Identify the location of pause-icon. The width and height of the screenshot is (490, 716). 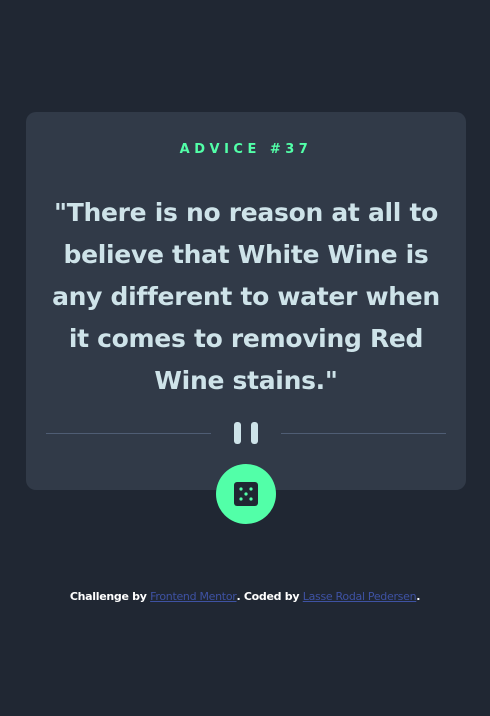
(246, 433).